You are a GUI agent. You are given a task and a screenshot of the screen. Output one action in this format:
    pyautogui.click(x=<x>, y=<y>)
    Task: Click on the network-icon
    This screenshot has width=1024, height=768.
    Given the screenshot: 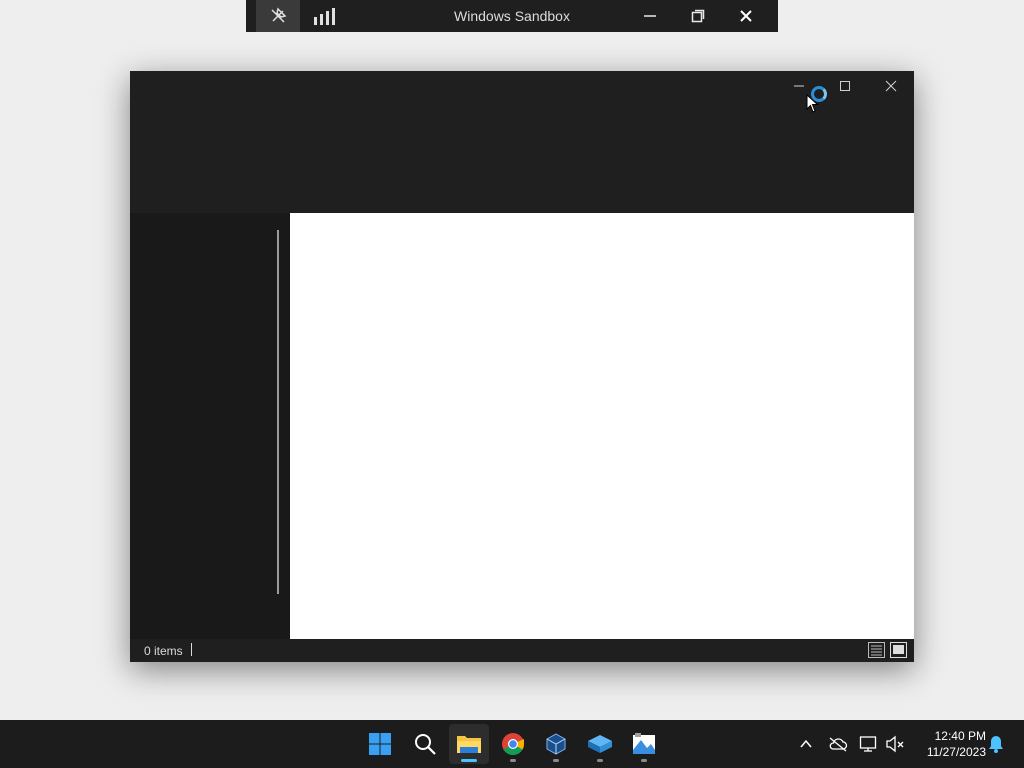 What is the action you would take?
    pyautogui.click(x=868, y=744)
    